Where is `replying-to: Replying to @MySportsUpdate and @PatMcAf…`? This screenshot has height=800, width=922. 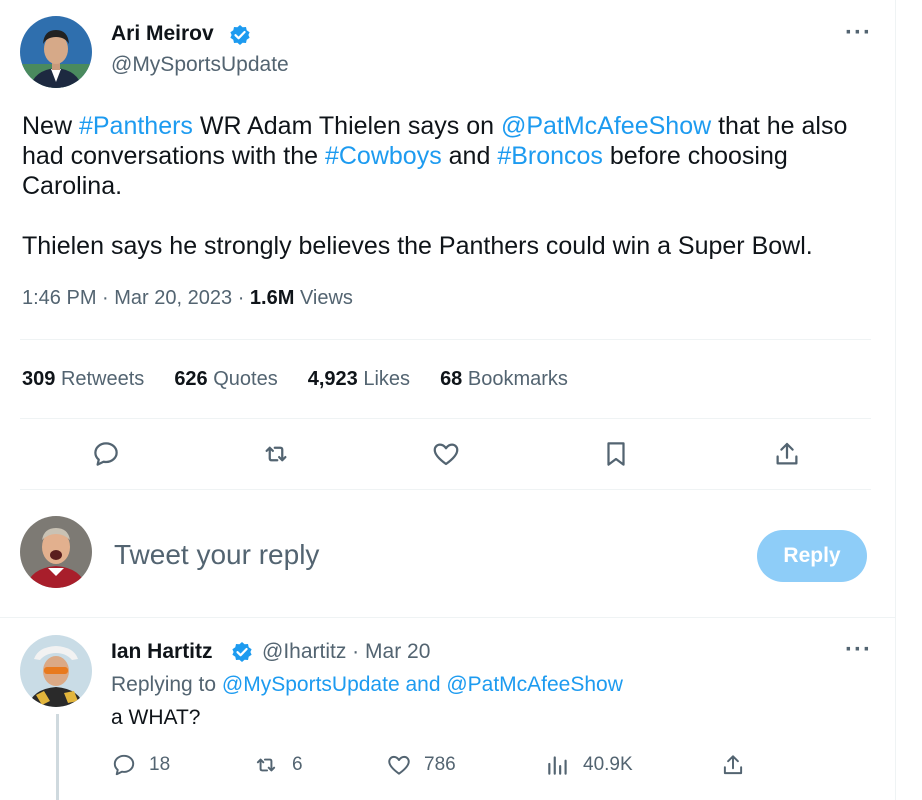
replying-to: Replying to @MySportsUpdate and @PatMcAf… is located at coordinates (367, 685).